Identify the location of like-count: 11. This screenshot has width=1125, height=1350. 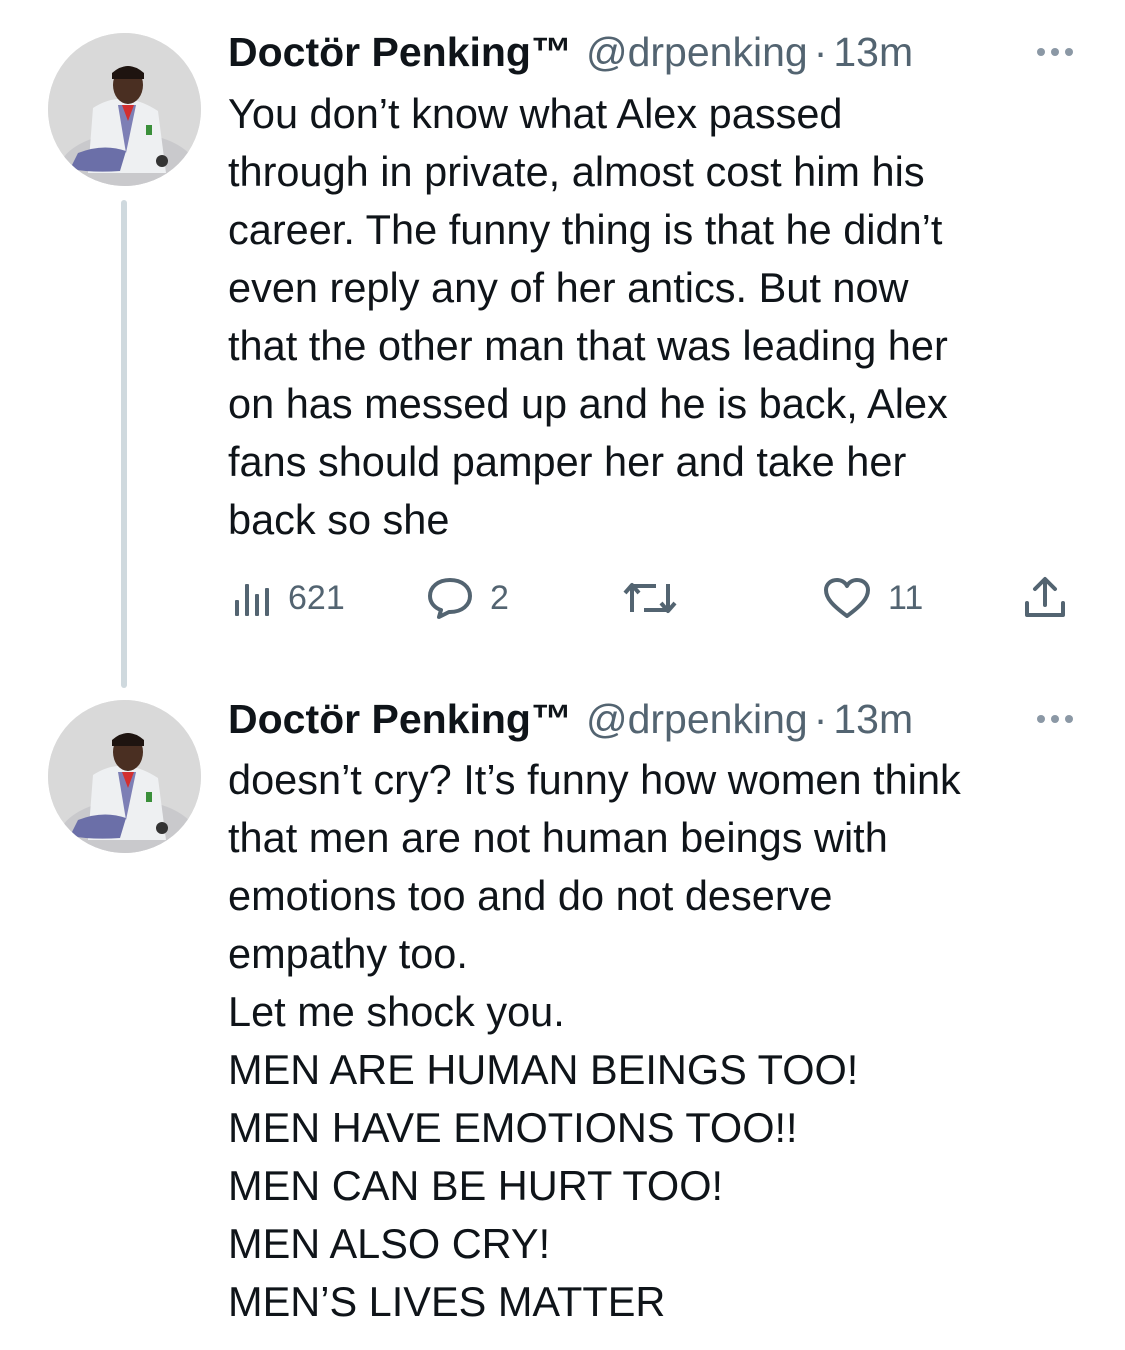
(906, 597).